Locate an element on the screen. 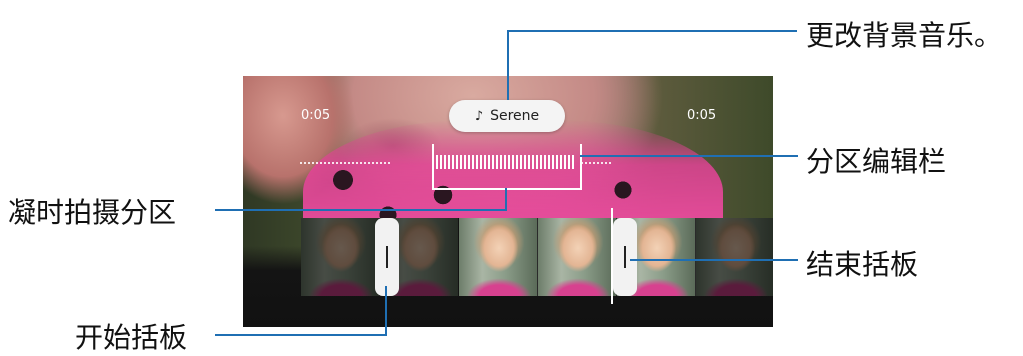  callout-start-handle: 开始括板 is located at coordinates (131, 337).